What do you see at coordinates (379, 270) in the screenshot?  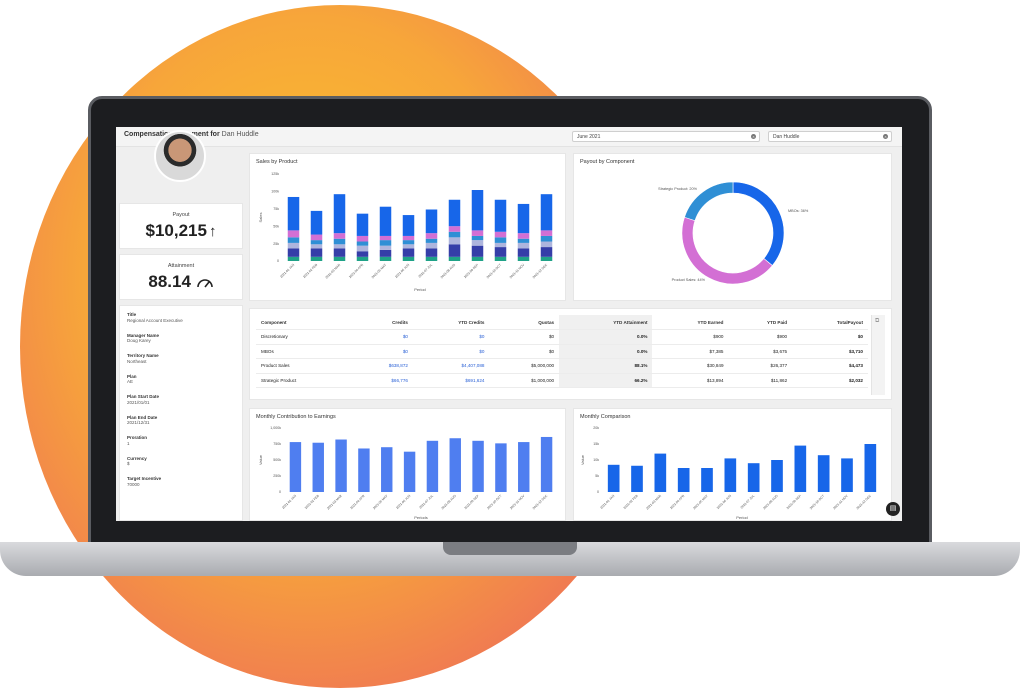 I see `x-tick-label: 2021-05 MAY` at bounding box center [379, 270].